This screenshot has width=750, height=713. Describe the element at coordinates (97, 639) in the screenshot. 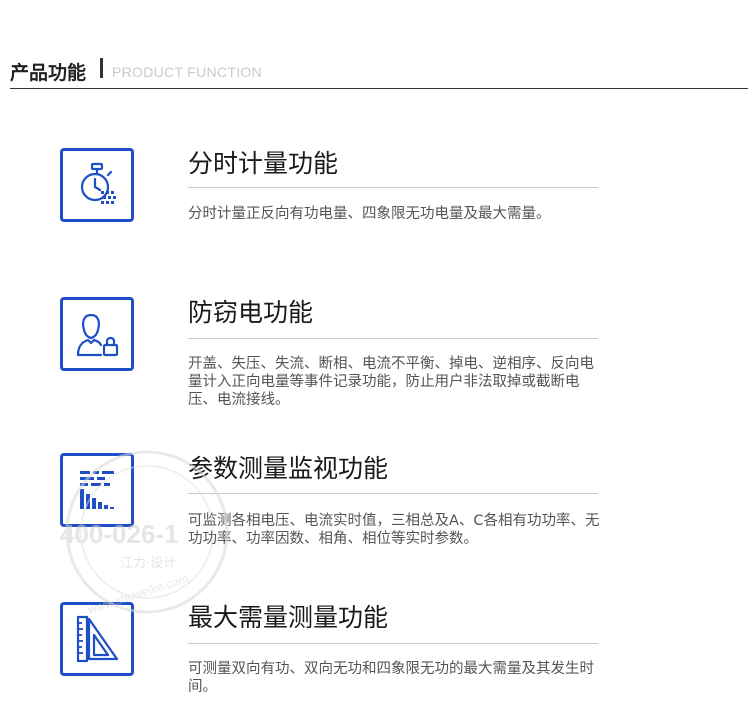

I see `ruler-triangle-icon` at that location.